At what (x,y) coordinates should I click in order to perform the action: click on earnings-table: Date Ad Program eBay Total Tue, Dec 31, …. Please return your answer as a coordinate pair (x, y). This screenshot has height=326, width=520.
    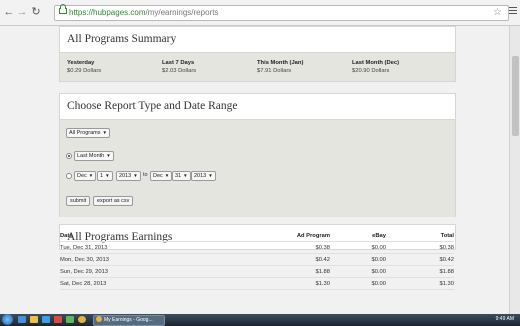
    Looking at the image, I should click on (257, 260).